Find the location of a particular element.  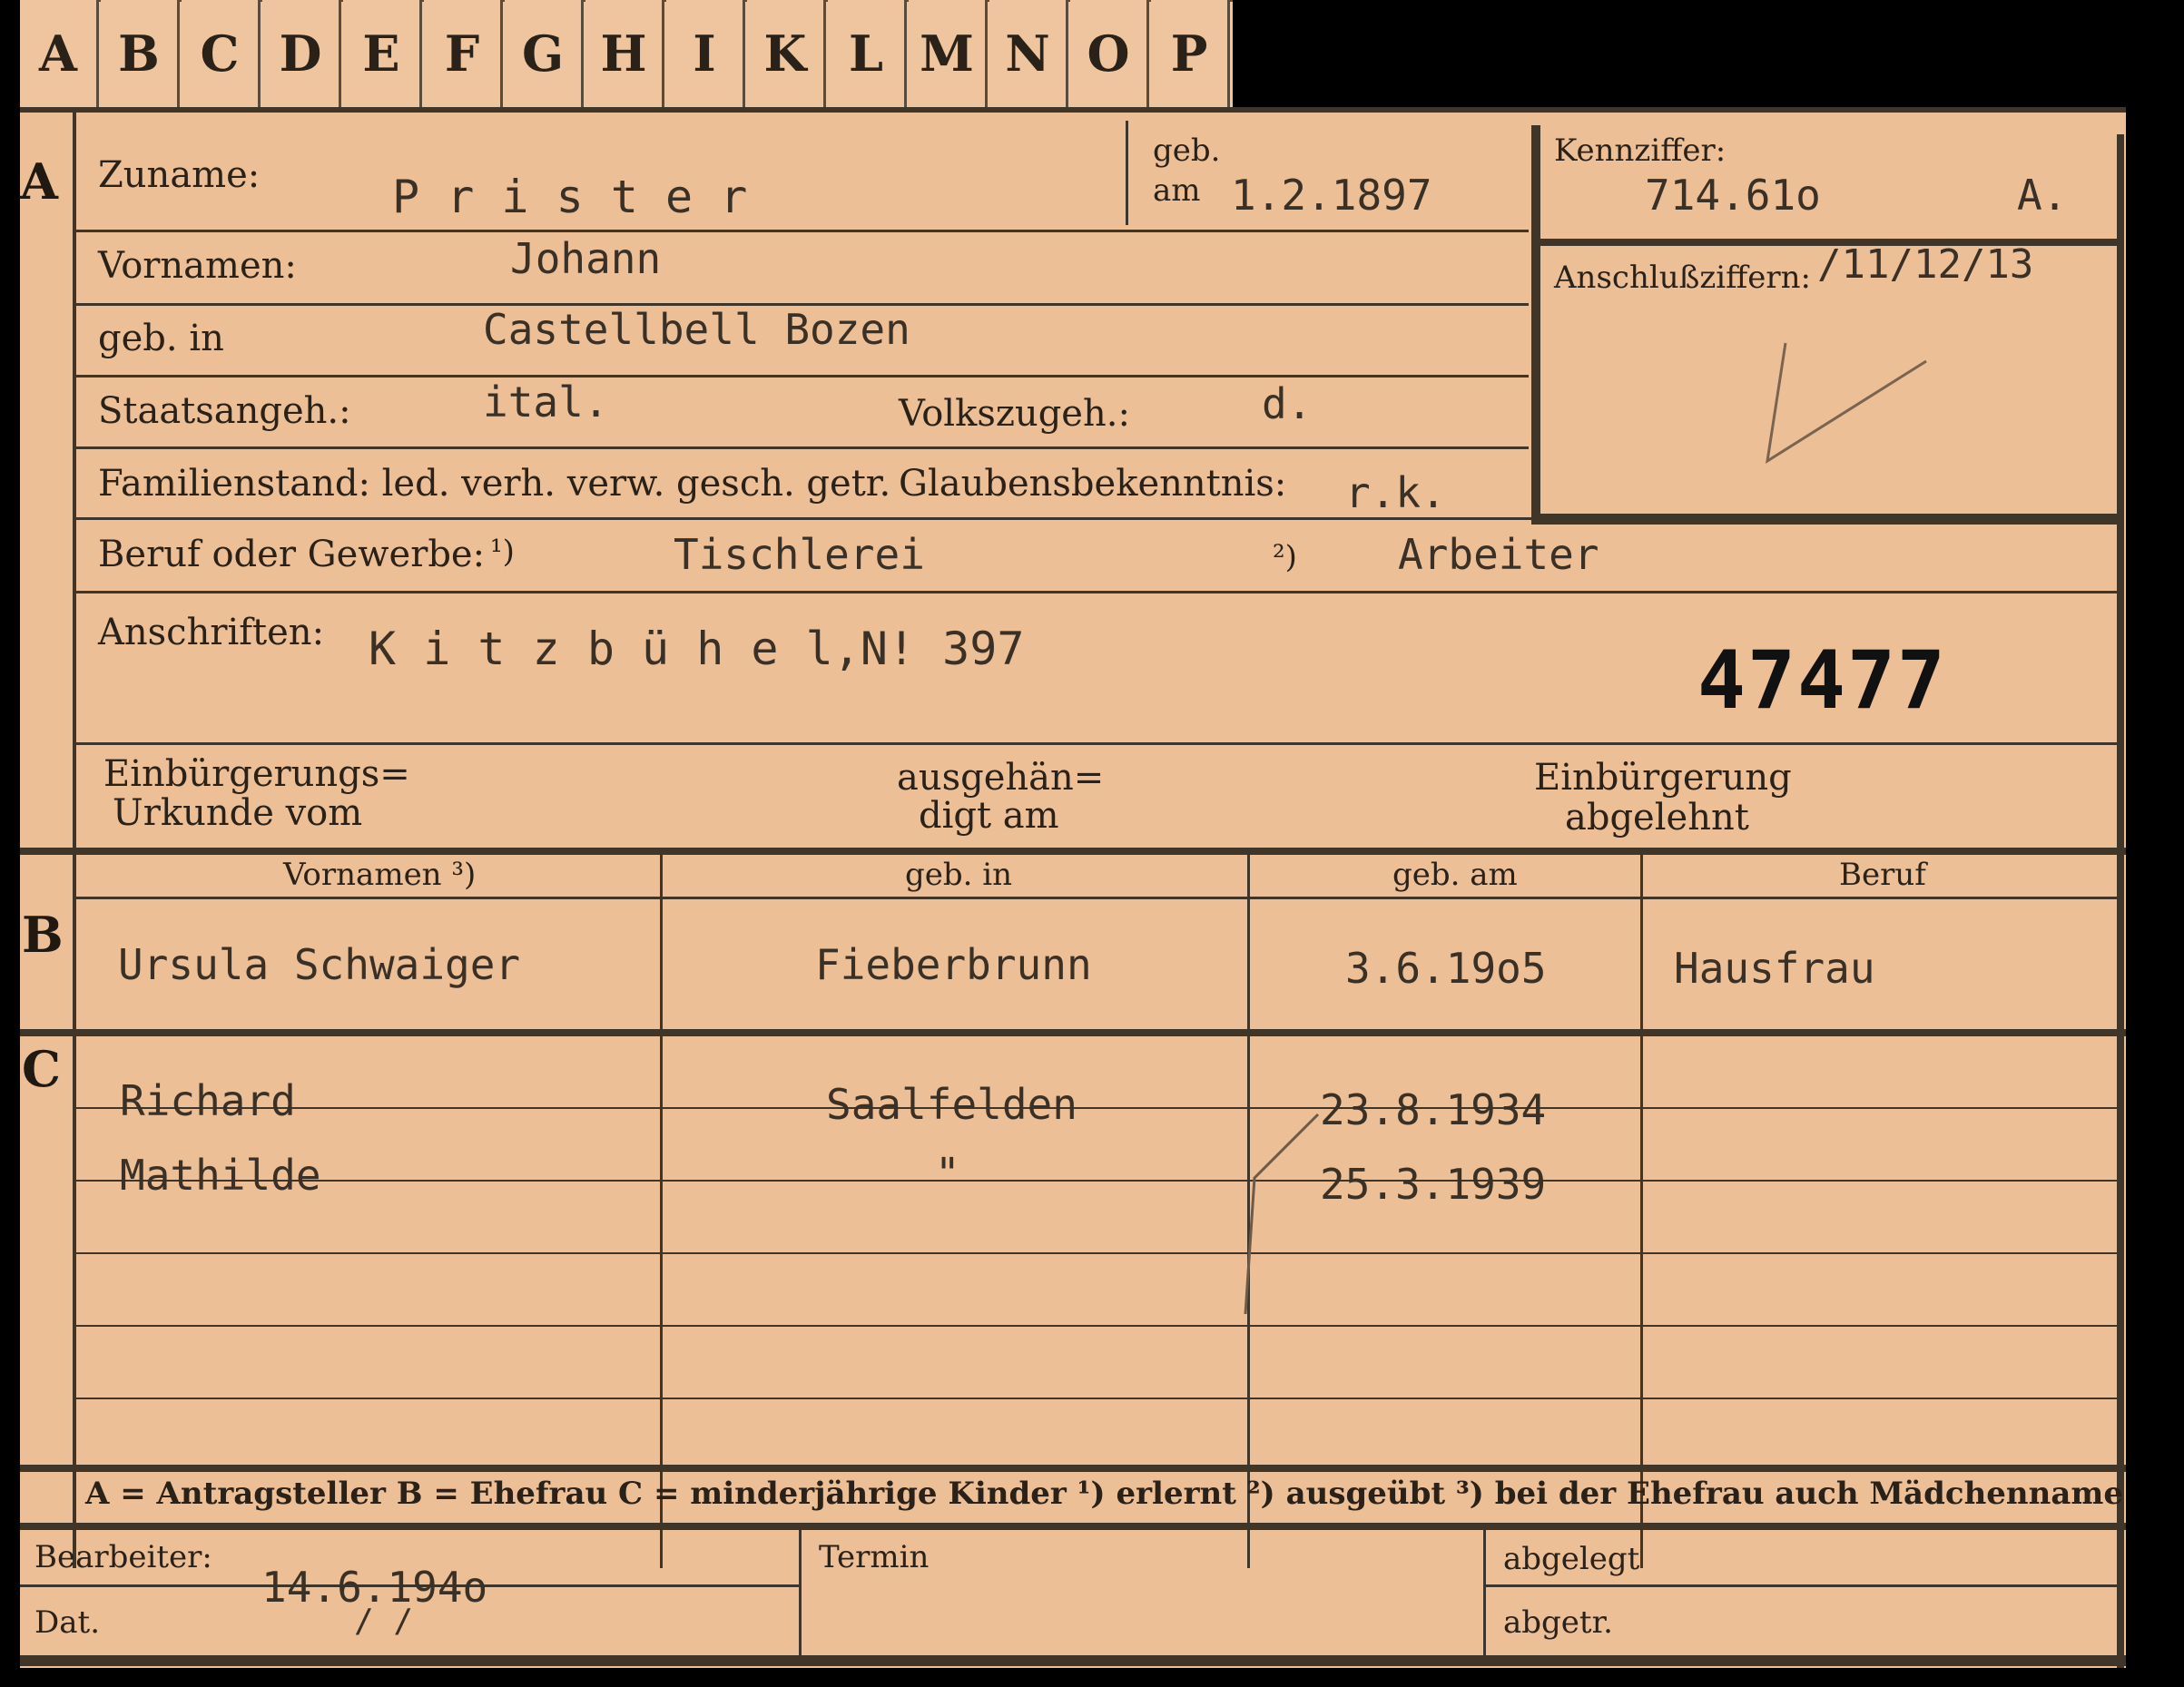

label-zuname: Zuname: is located at coordinates (179, 175).